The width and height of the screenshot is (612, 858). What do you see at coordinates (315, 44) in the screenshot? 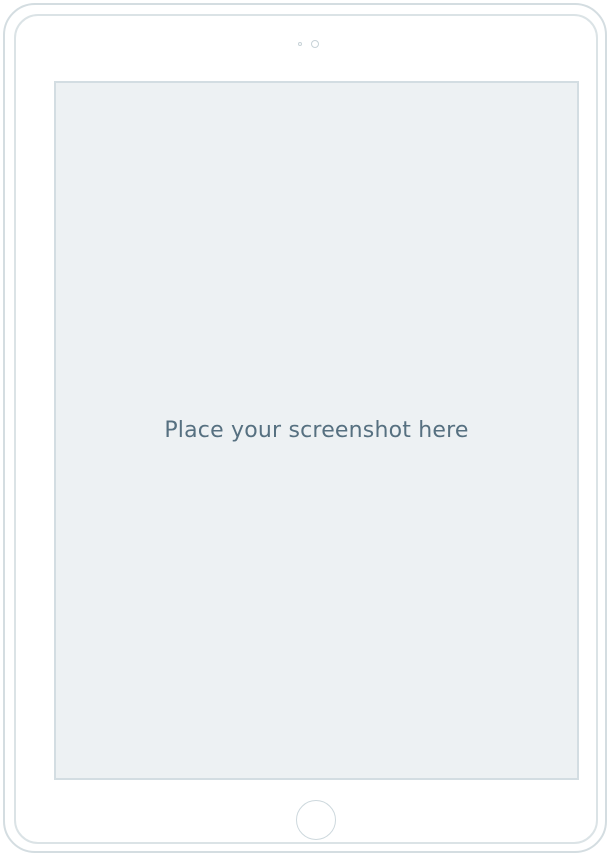
I see `camera-lens` at bounding box center [315, 44].